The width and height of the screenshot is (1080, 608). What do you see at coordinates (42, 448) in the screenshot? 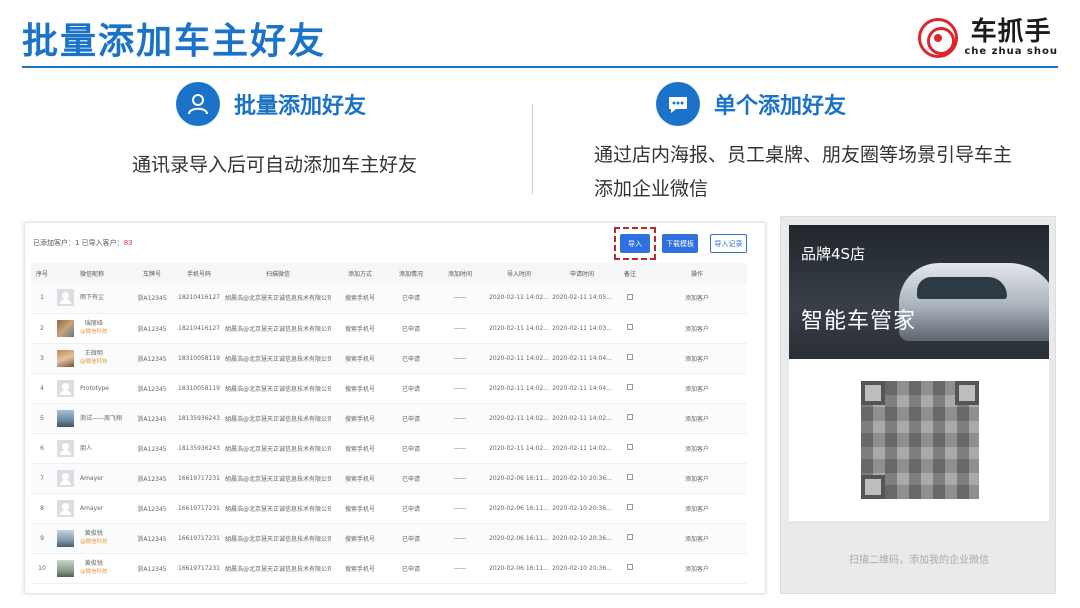
I see `row-number: 6` at bounding box center [42, 448].